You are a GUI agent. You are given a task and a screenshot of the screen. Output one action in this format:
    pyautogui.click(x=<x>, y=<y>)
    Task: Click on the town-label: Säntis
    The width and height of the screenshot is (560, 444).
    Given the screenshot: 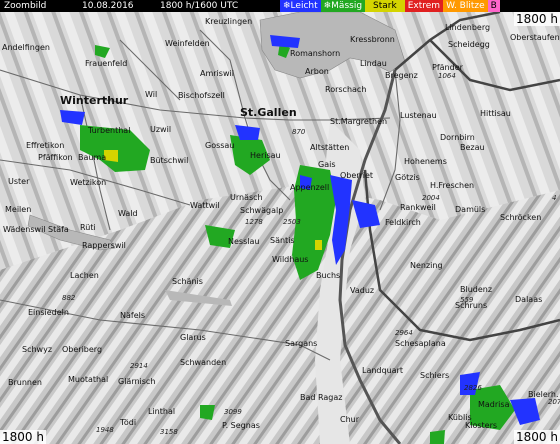 What is the action you would take?
    pyautogui.click(x=282, y=240)
    